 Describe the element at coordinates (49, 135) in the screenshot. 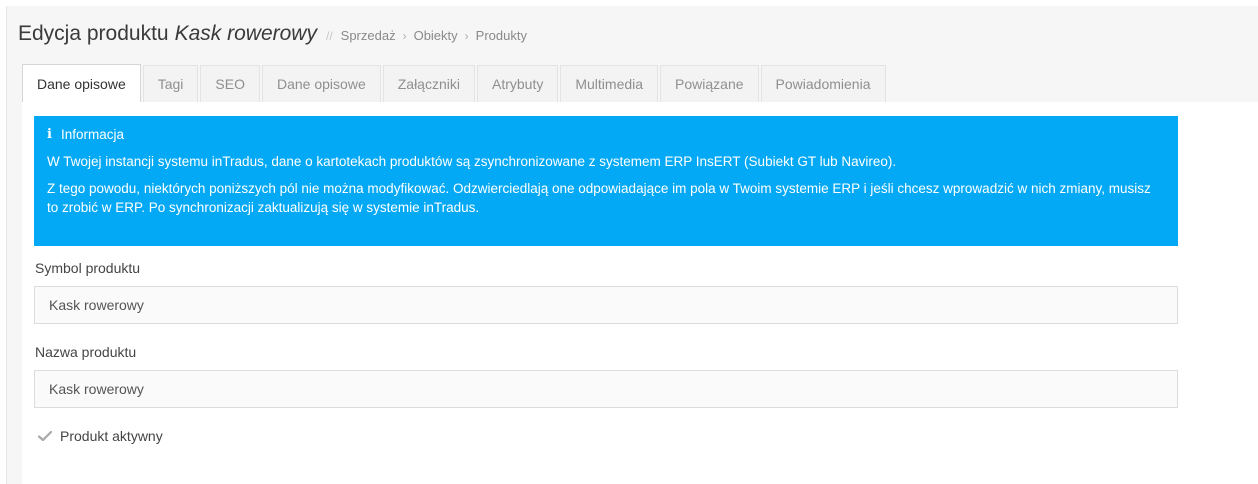

I see `info-icon: i` at that location.